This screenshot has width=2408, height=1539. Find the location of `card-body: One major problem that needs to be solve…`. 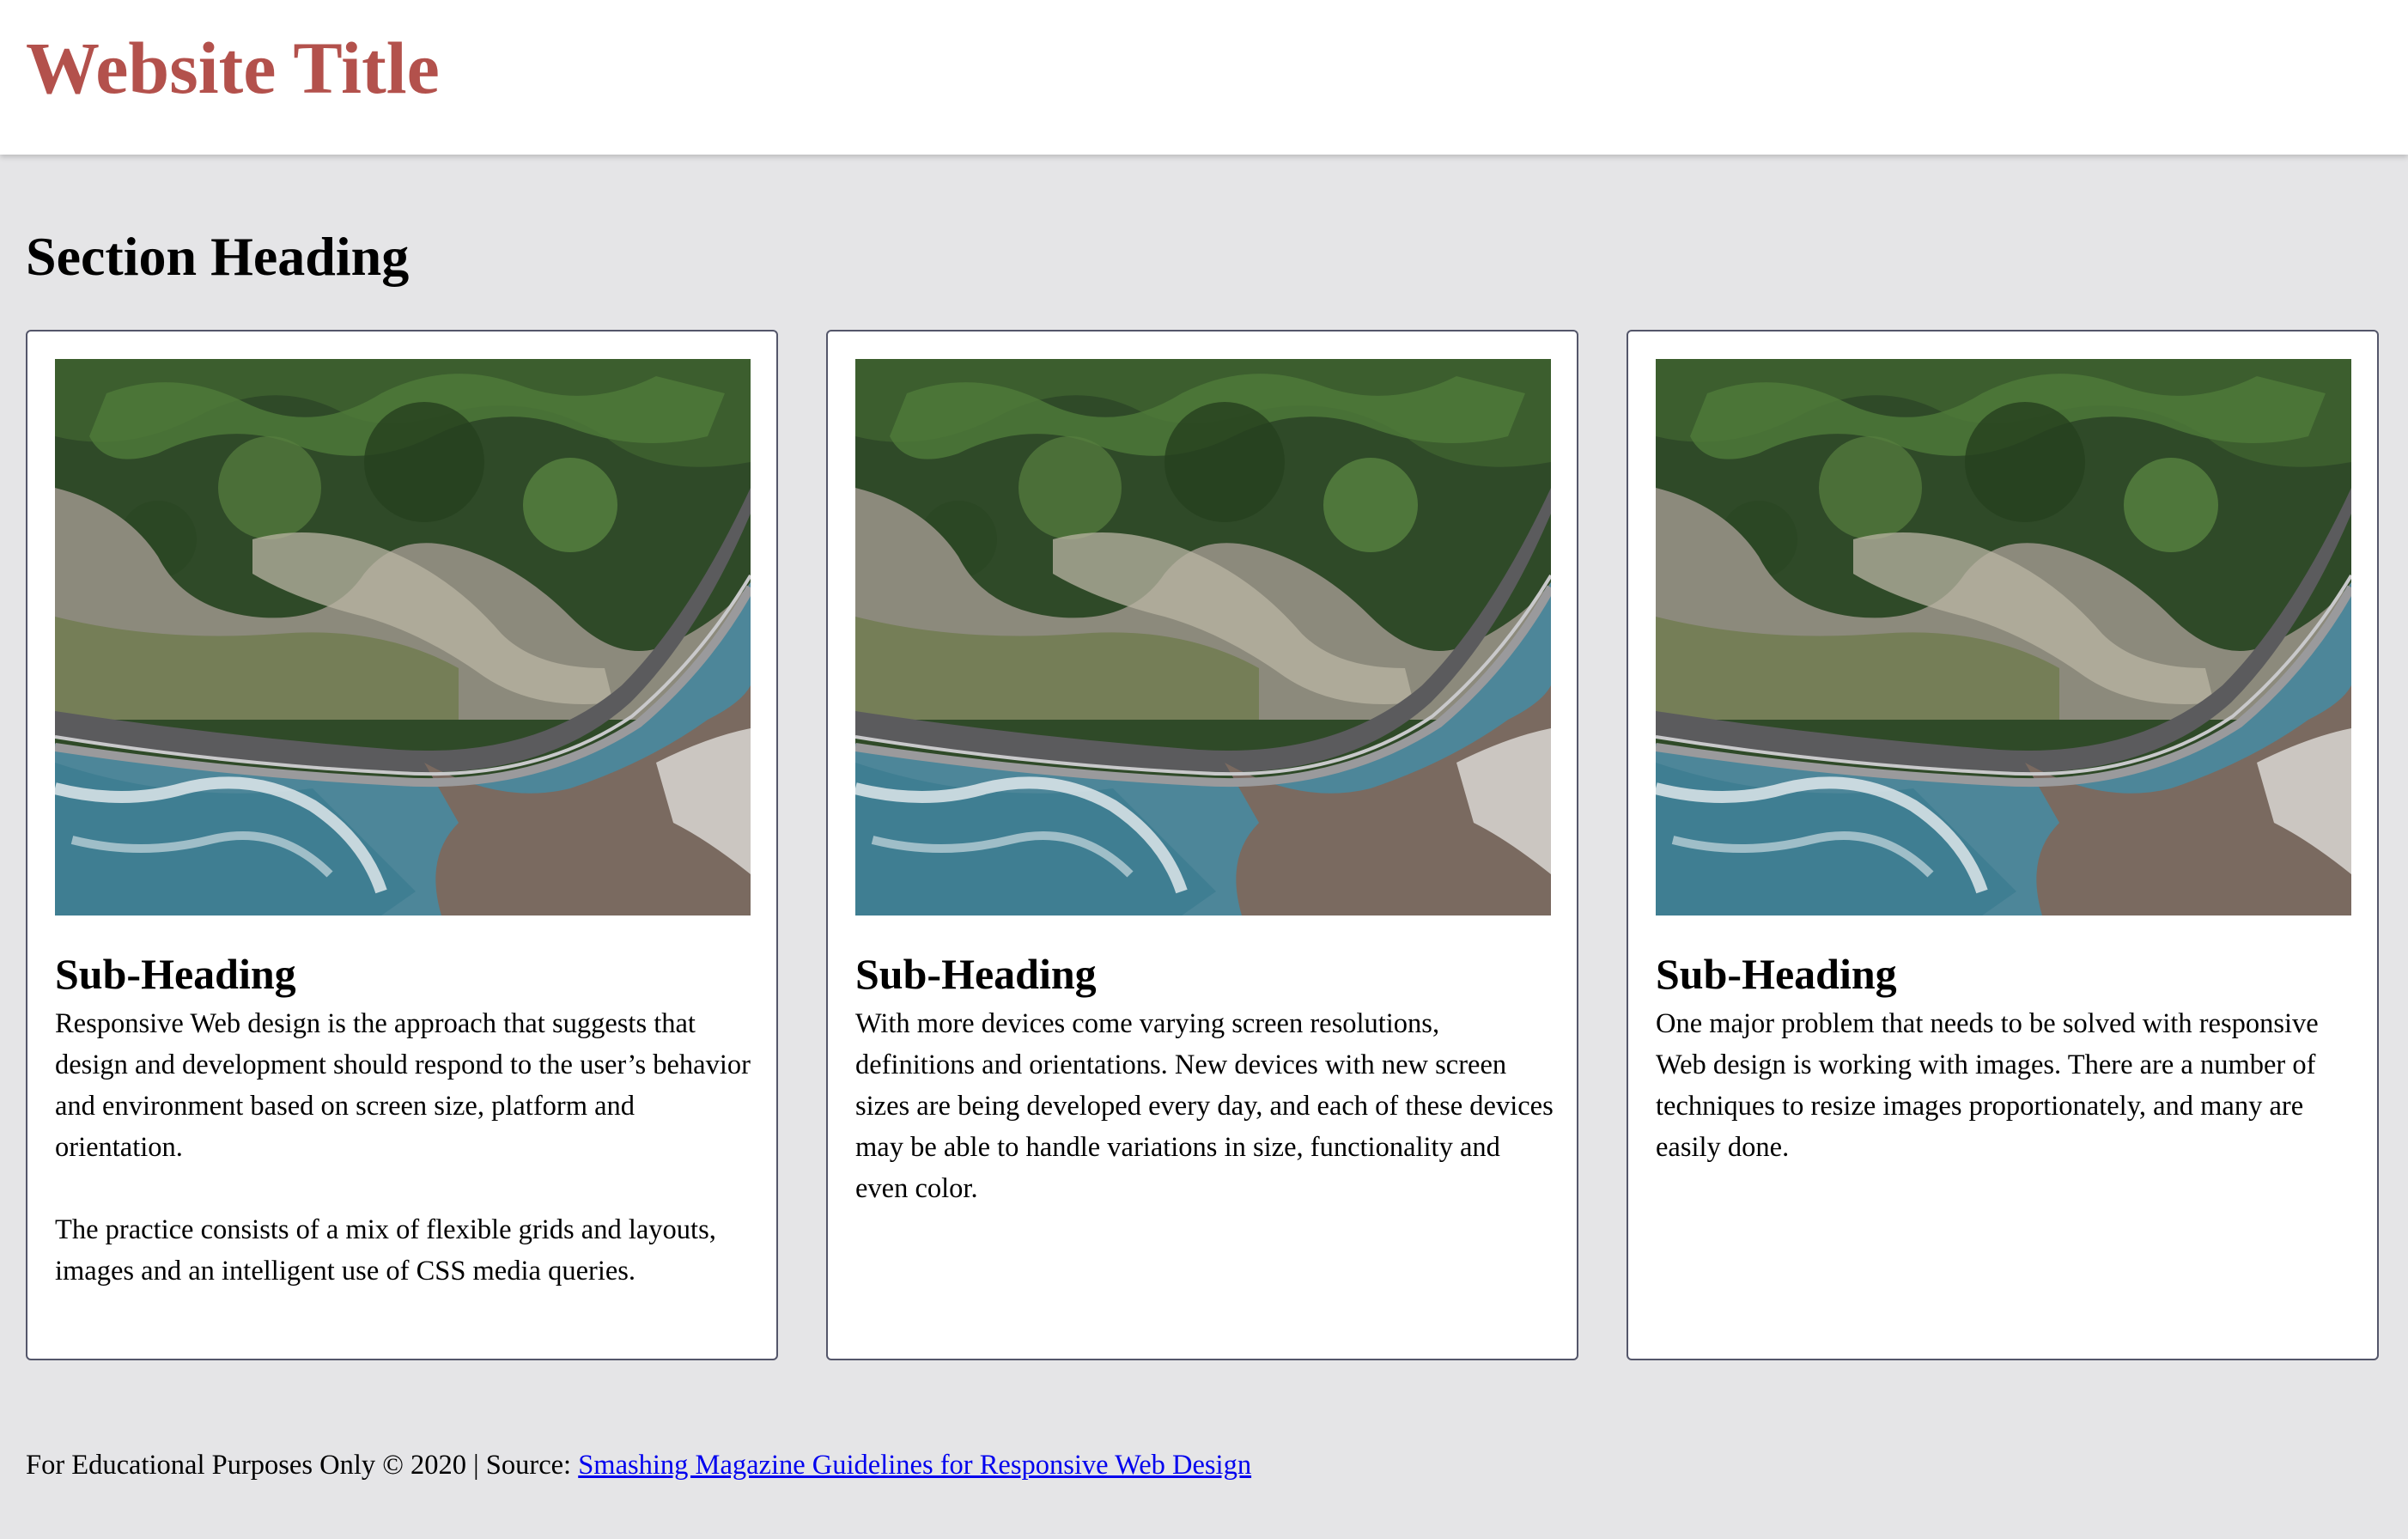

card-body: One major problem that needs to be solve… is located at coordinates (2008, 1106).